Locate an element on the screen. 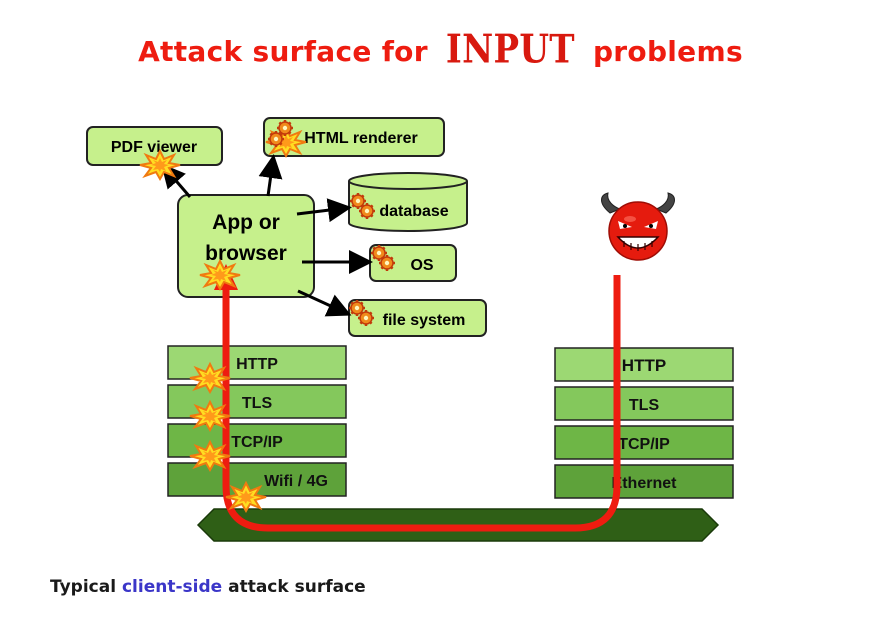 This screenshot has width=881, height=633. app-browser-box: App or browser is located at coordinates (246, 246).